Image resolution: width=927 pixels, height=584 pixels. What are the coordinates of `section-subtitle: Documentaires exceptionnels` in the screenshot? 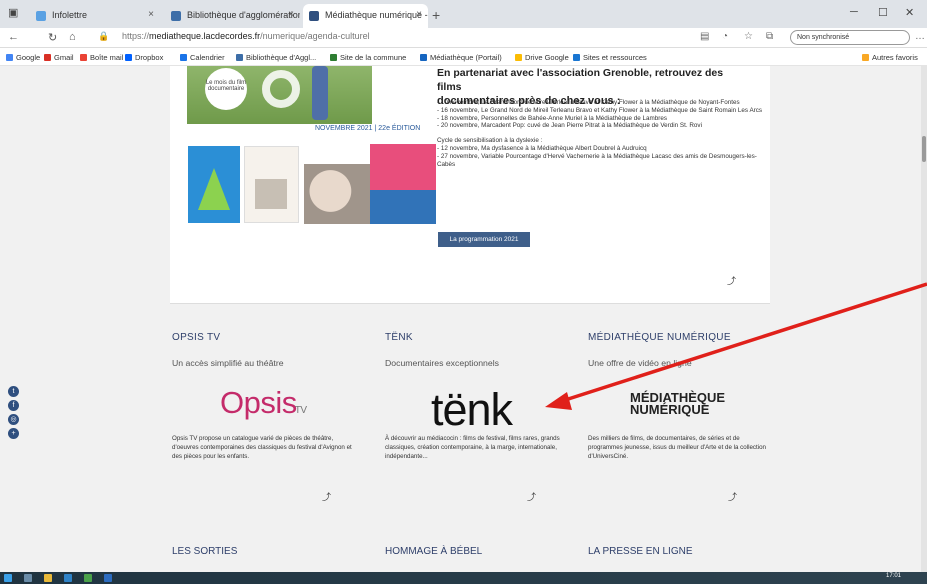 It's located at (442, 363).